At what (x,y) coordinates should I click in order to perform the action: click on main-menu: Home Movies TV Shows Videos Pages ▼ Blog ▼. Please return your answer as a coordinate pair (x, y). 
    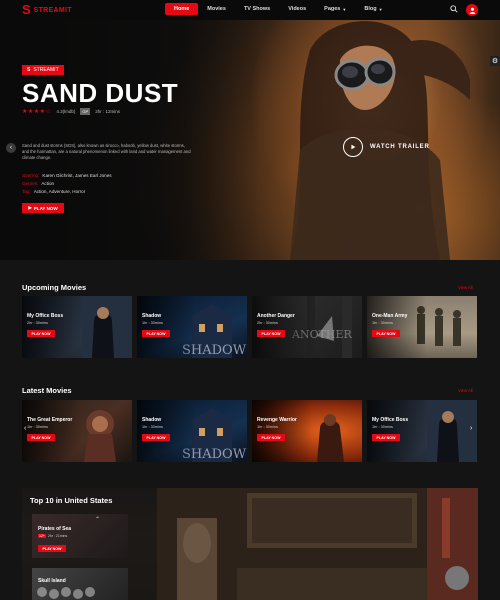
    Looking at the image, I should click on (278, 9).